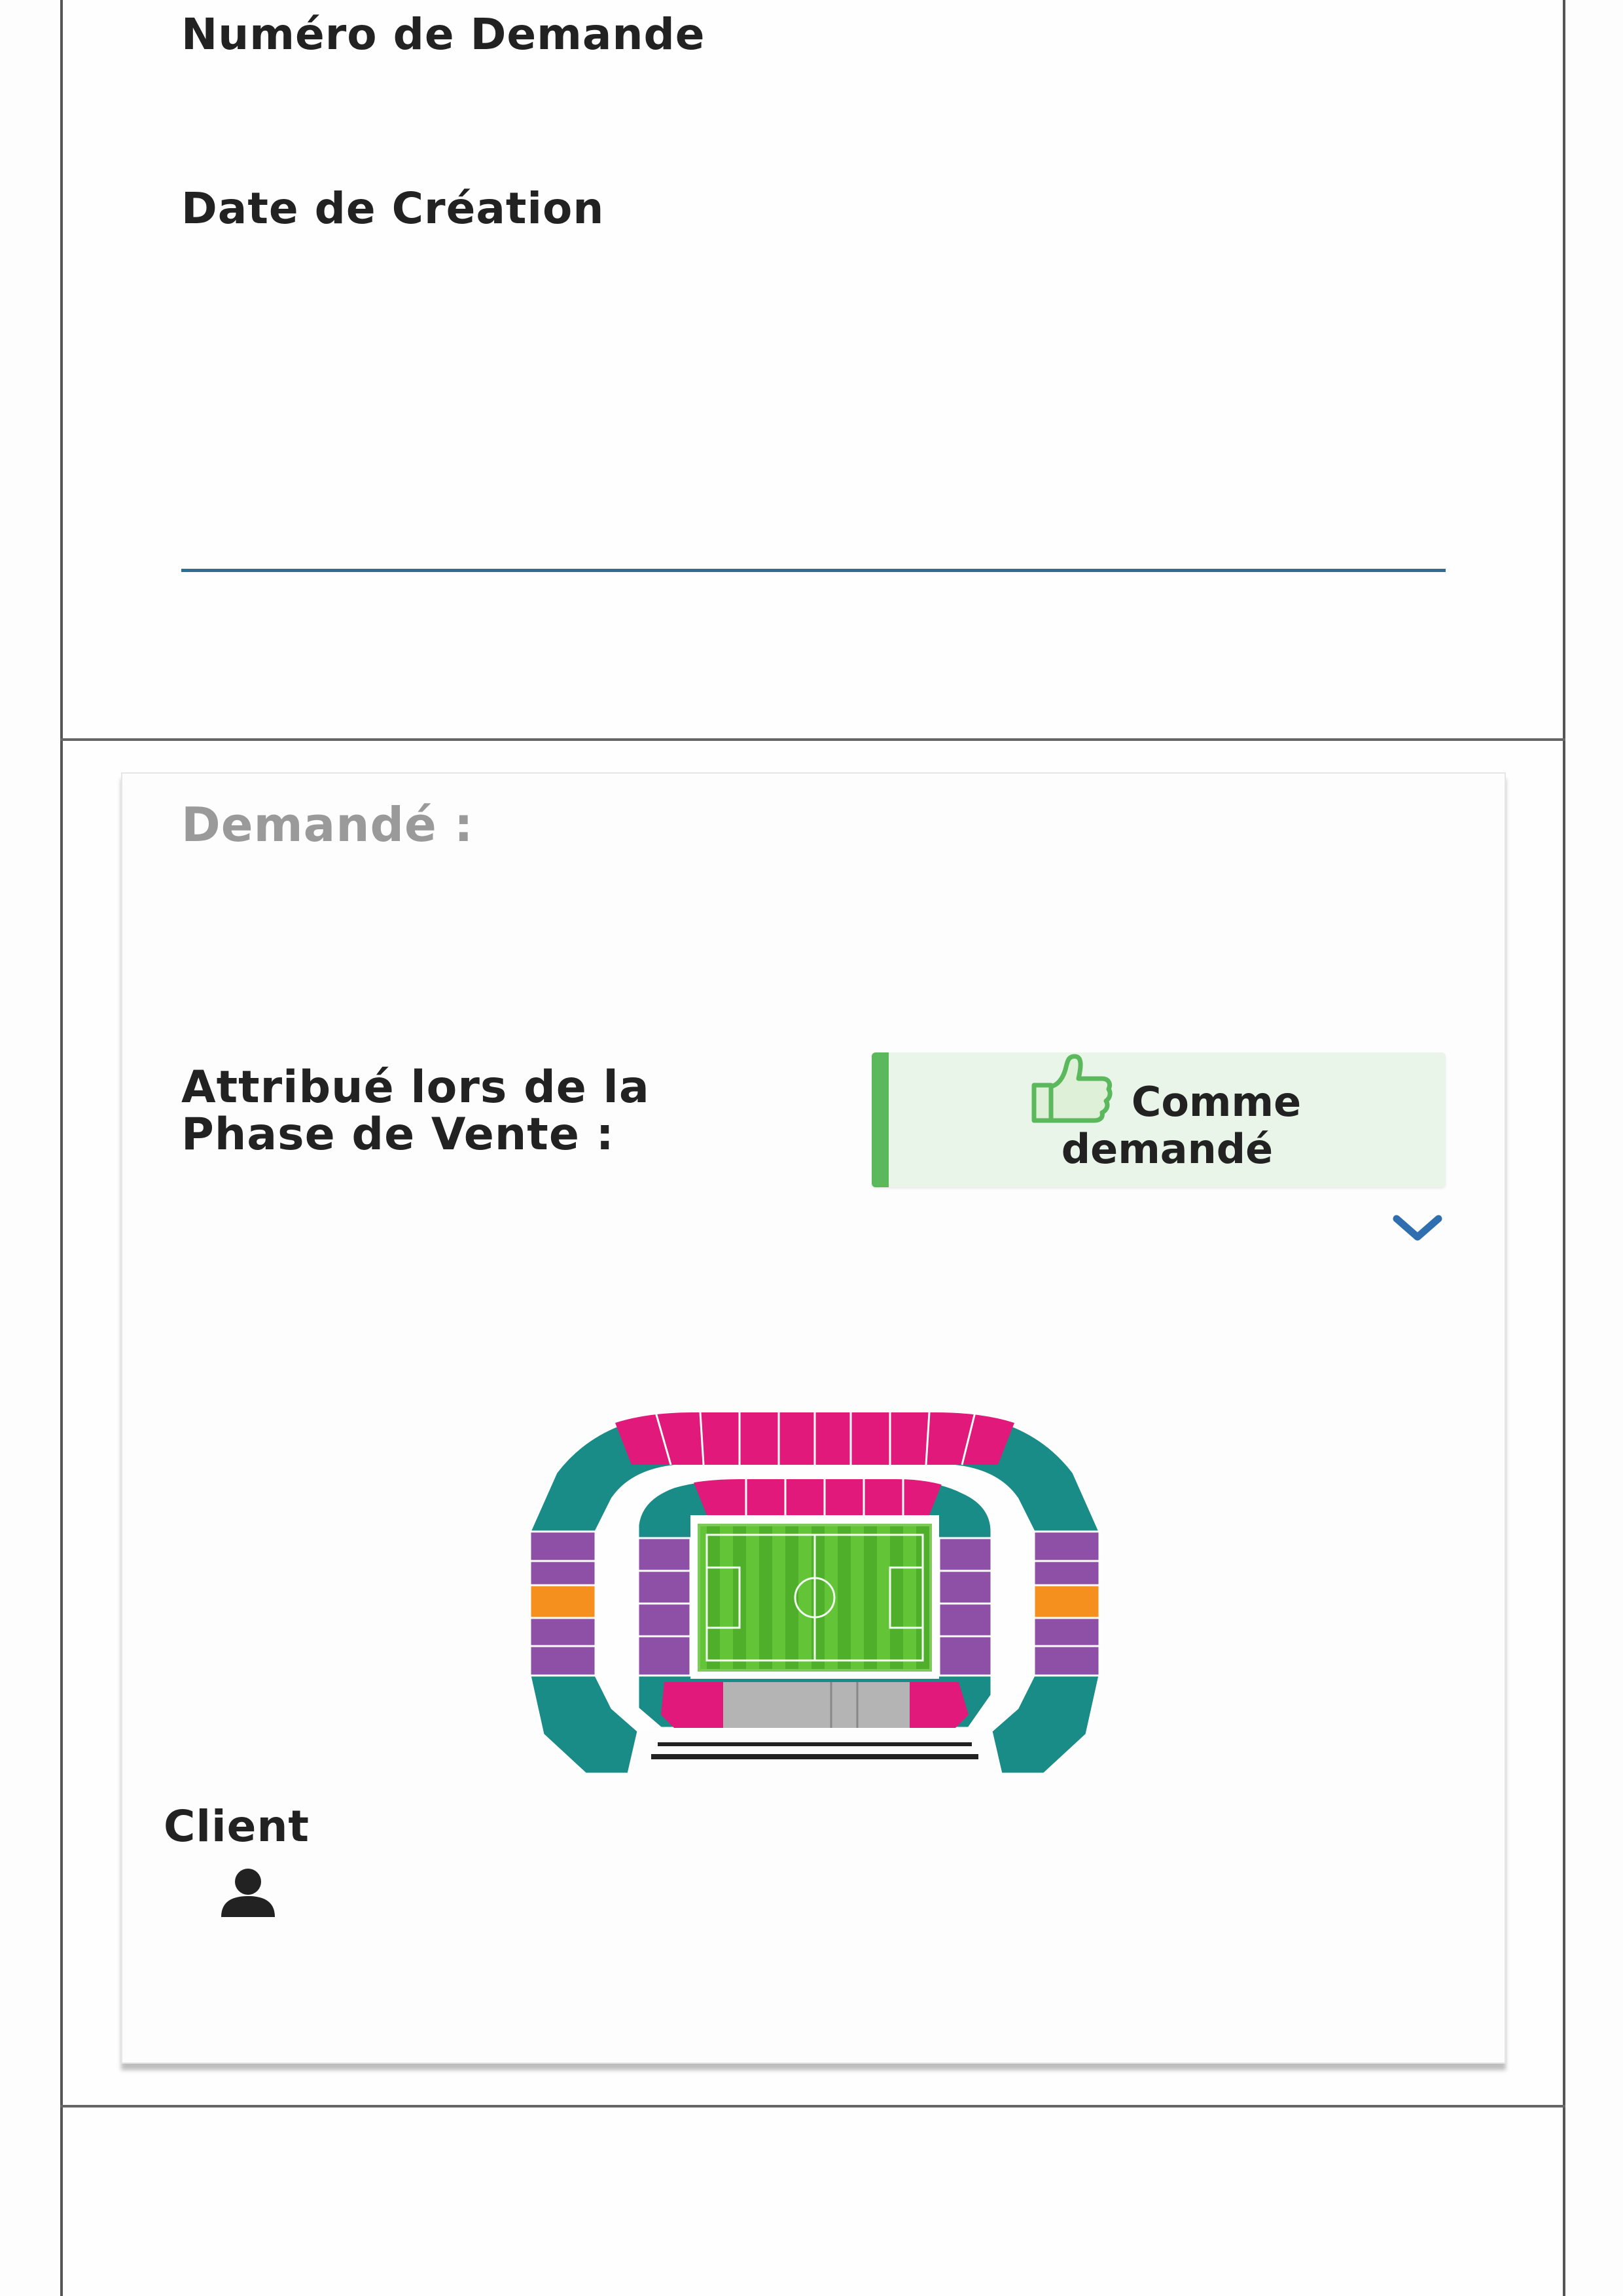 Image resolution: width=1623 pixels, height=2296 pixels. I want to click on chevron-down-icon, so click(1417, 1228).